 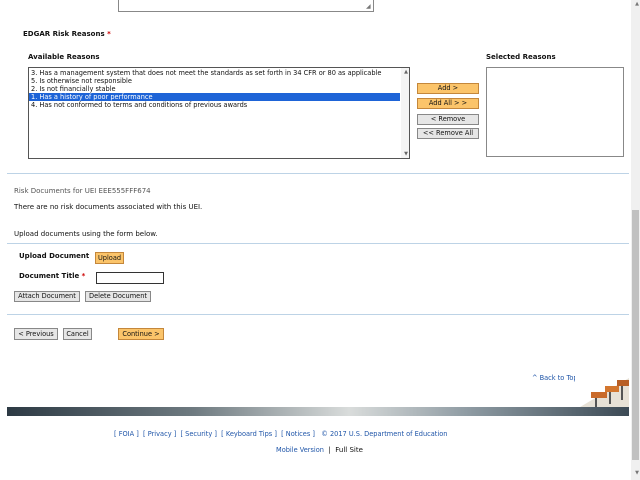 What do you see at coordinates (86, 234) in the screenshot?
I see `upload-instruction: Upload documents using the form below.` at bounding box center [86, 234].